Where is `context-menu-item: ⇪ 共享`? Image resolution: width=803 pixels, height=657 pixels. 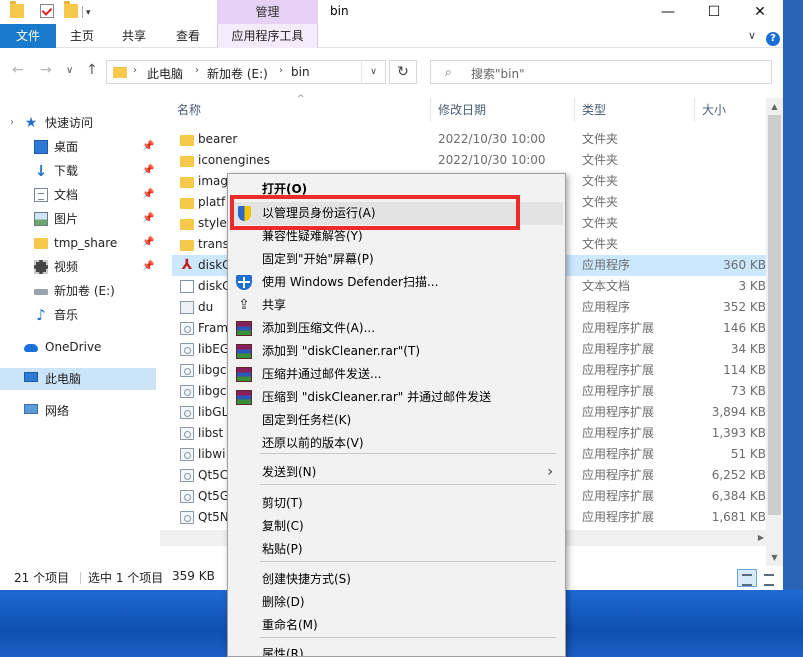
context-menu-item: ⇪ 共享 is located at coordinates (396, 305).